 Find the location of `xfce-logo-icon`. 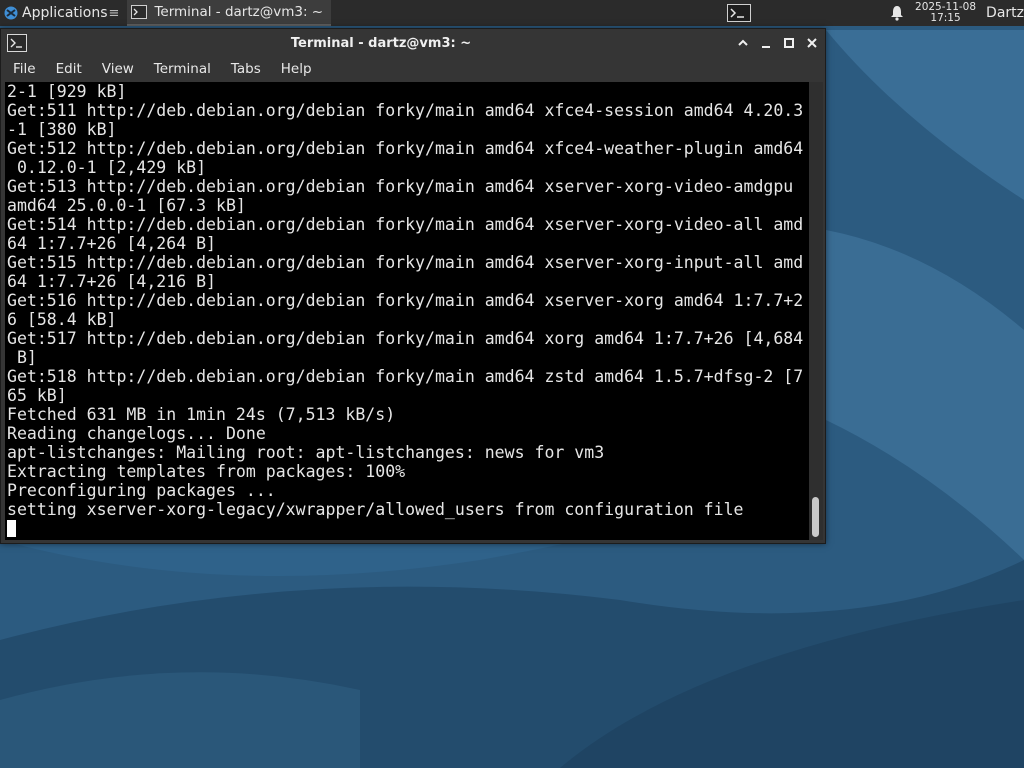

xfce-logo-icon is located at coordinates (11, 13).